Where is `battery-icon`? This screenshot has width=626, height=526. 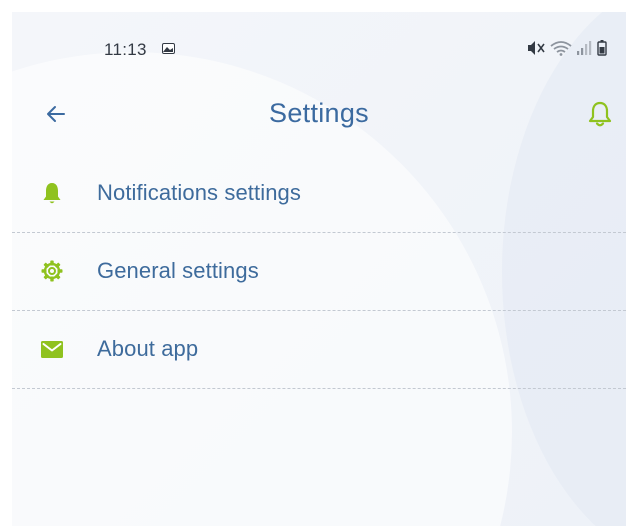 battery-icon is located at coordinates (602, 48).